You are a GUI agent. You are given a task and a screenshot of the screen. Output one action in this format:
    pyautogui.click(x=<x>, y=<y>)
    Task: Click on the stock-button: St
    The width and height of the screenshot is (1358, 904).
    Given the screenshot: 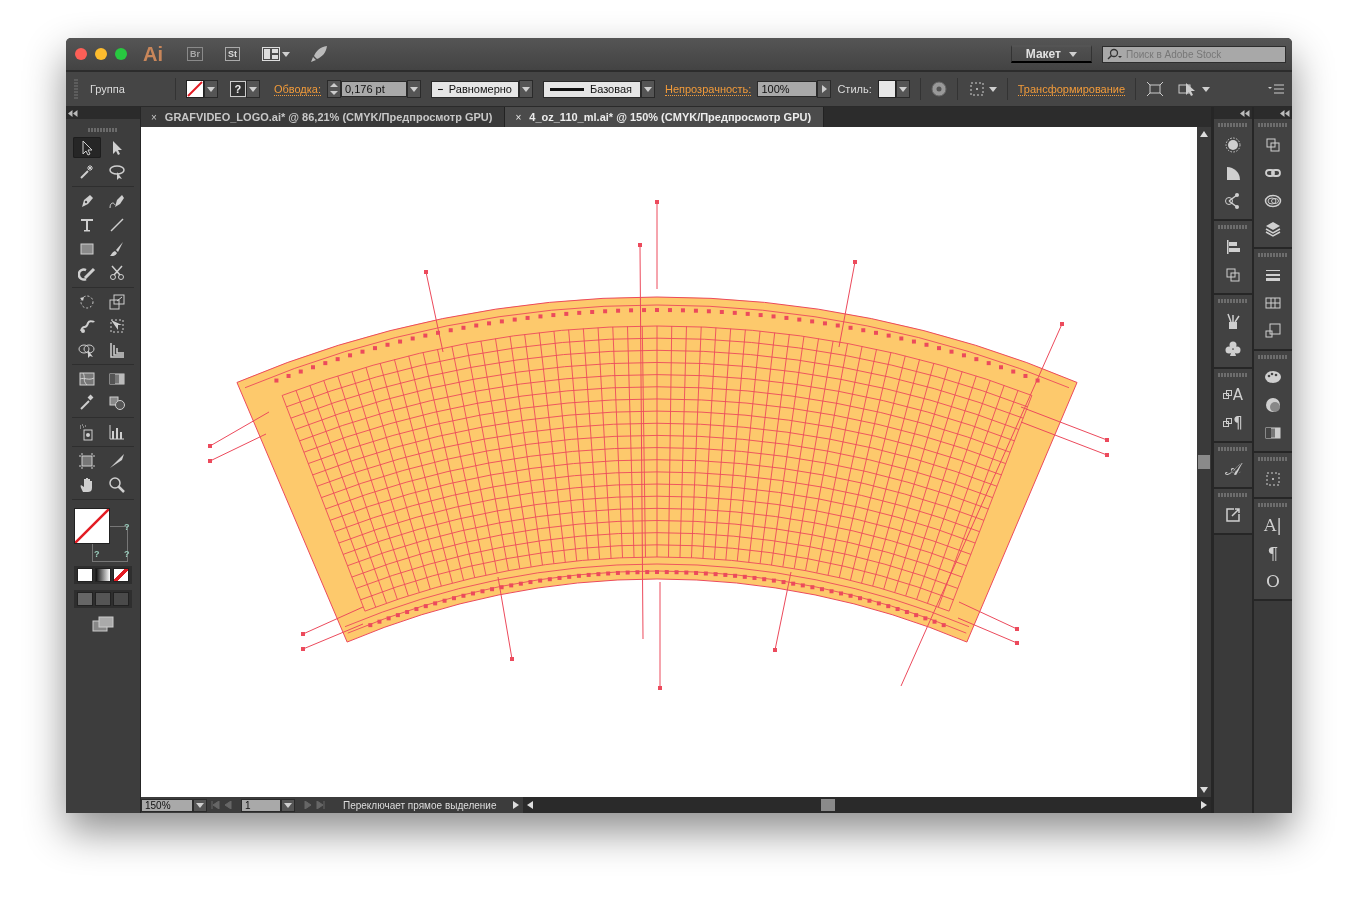 What is the action you would take?
    pyautogui.click(x=232, y=54)
    